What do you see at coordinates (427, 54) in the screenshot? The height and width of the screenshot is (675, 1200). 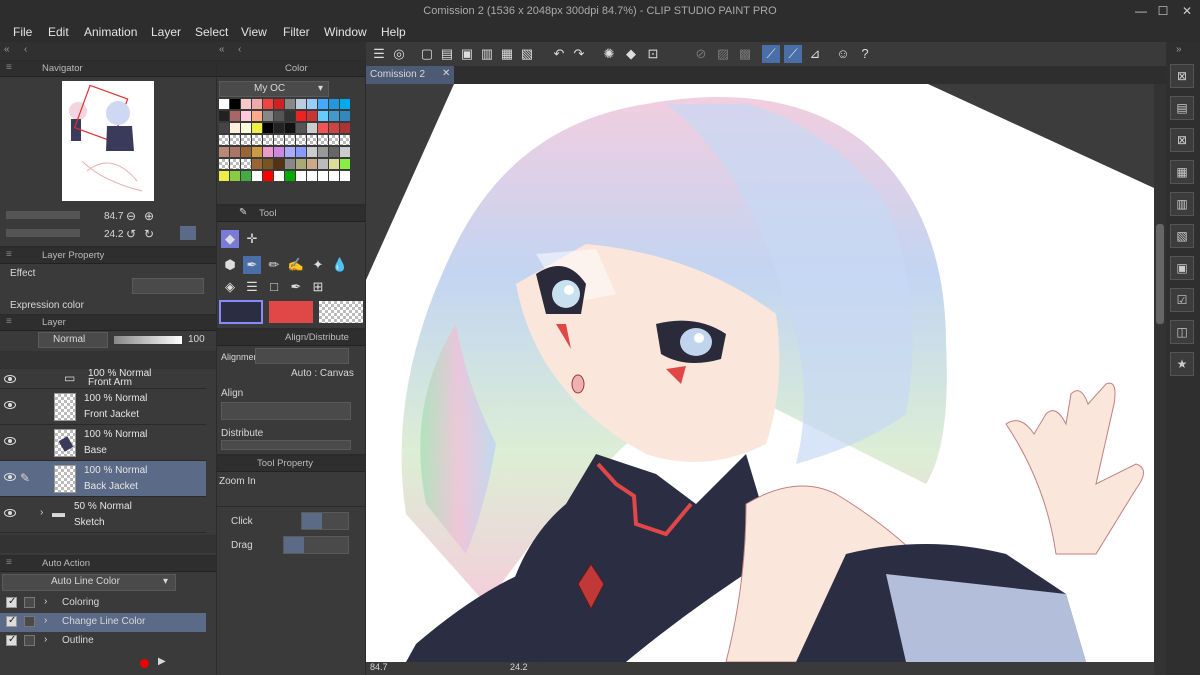 I see `new-file-icon: ▢` at bounding box center [427, 54].